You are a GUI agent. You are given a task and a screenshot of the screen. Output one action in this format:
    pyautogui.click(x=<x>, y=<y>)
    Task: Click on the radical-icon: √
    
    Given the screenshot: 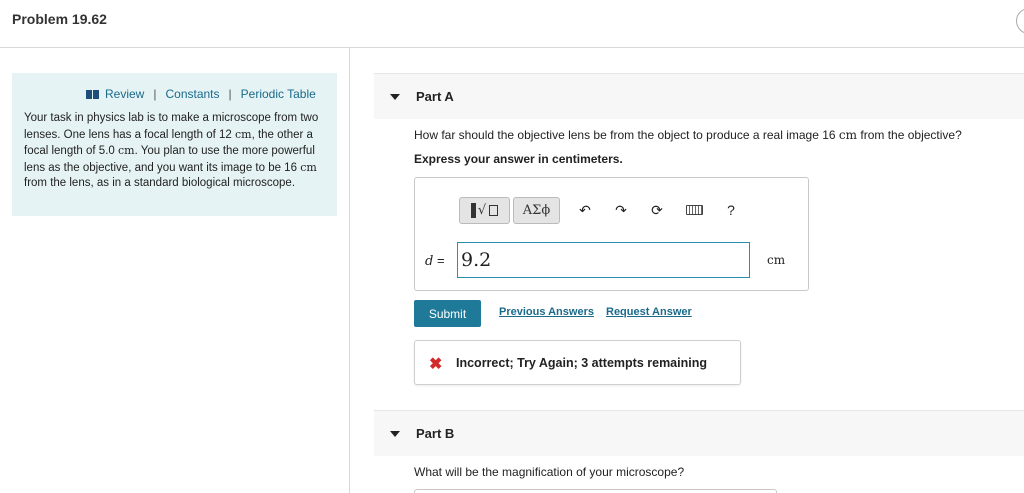 What is the action you would take?
    pyautogui.click(x=482, y=210)
    